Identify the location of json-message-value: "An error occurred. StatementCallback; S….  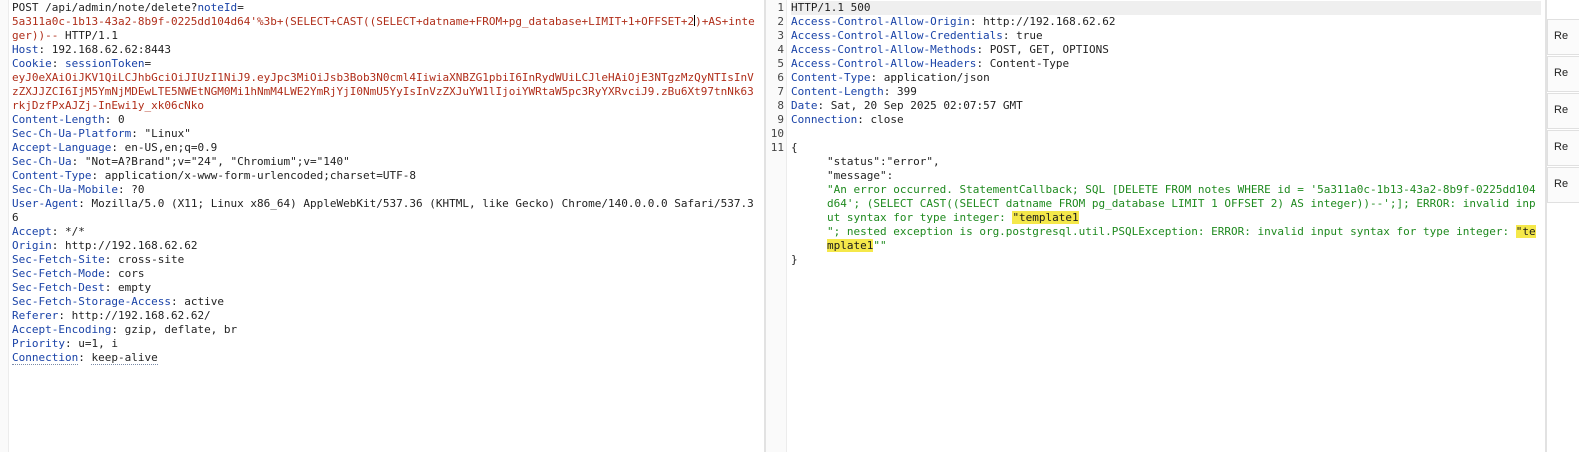
(1166, 218).